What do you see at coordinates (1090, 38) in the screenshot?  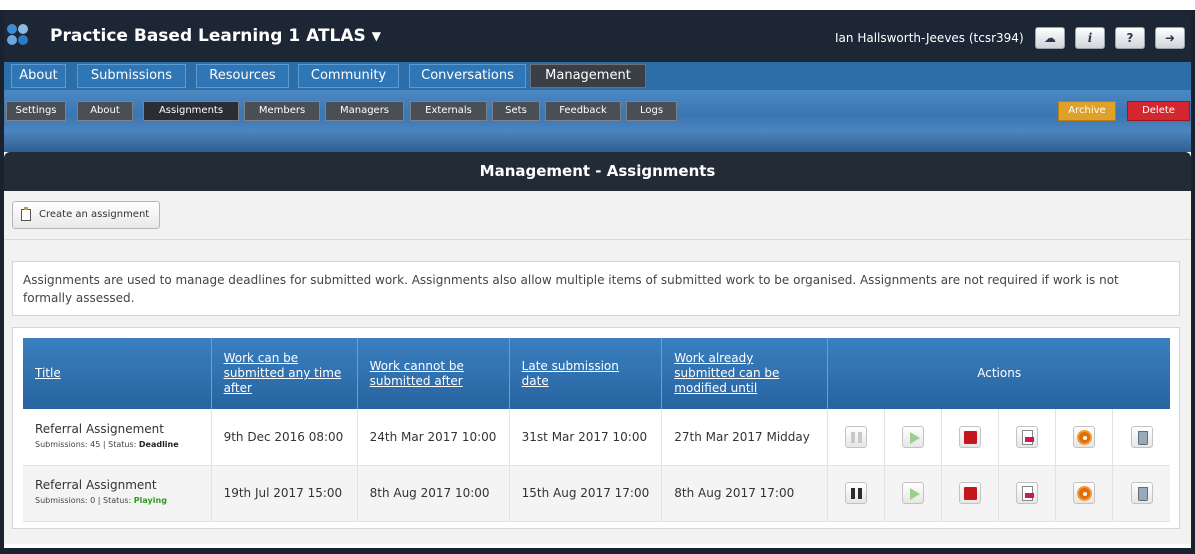 I see `info-icon: i` at bounding box center [1090, 38].